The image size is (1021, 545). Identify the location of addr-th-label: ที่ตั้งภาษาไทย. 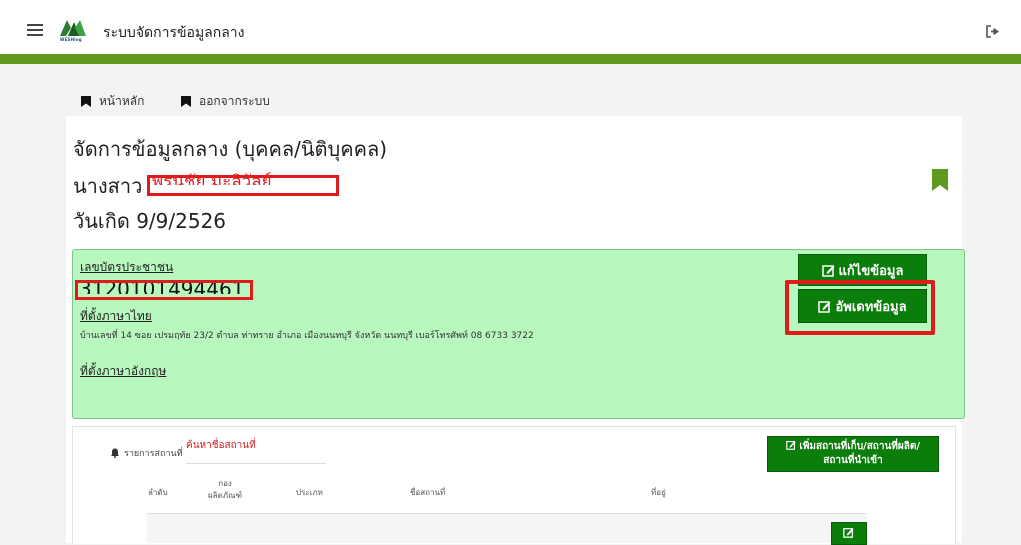
(116, 316).